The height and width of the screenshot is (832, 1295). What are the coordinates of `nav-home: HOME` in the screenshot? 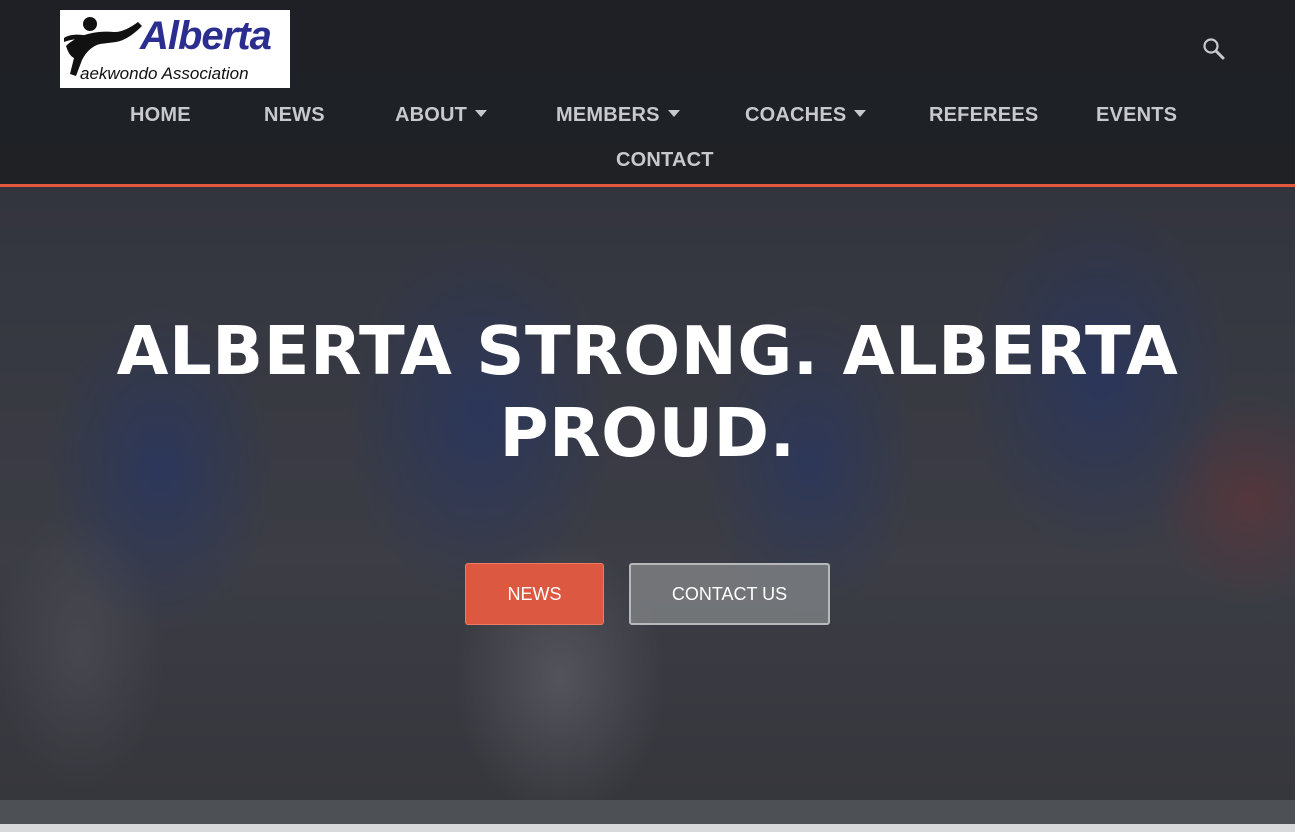 It's located at (160, 115).